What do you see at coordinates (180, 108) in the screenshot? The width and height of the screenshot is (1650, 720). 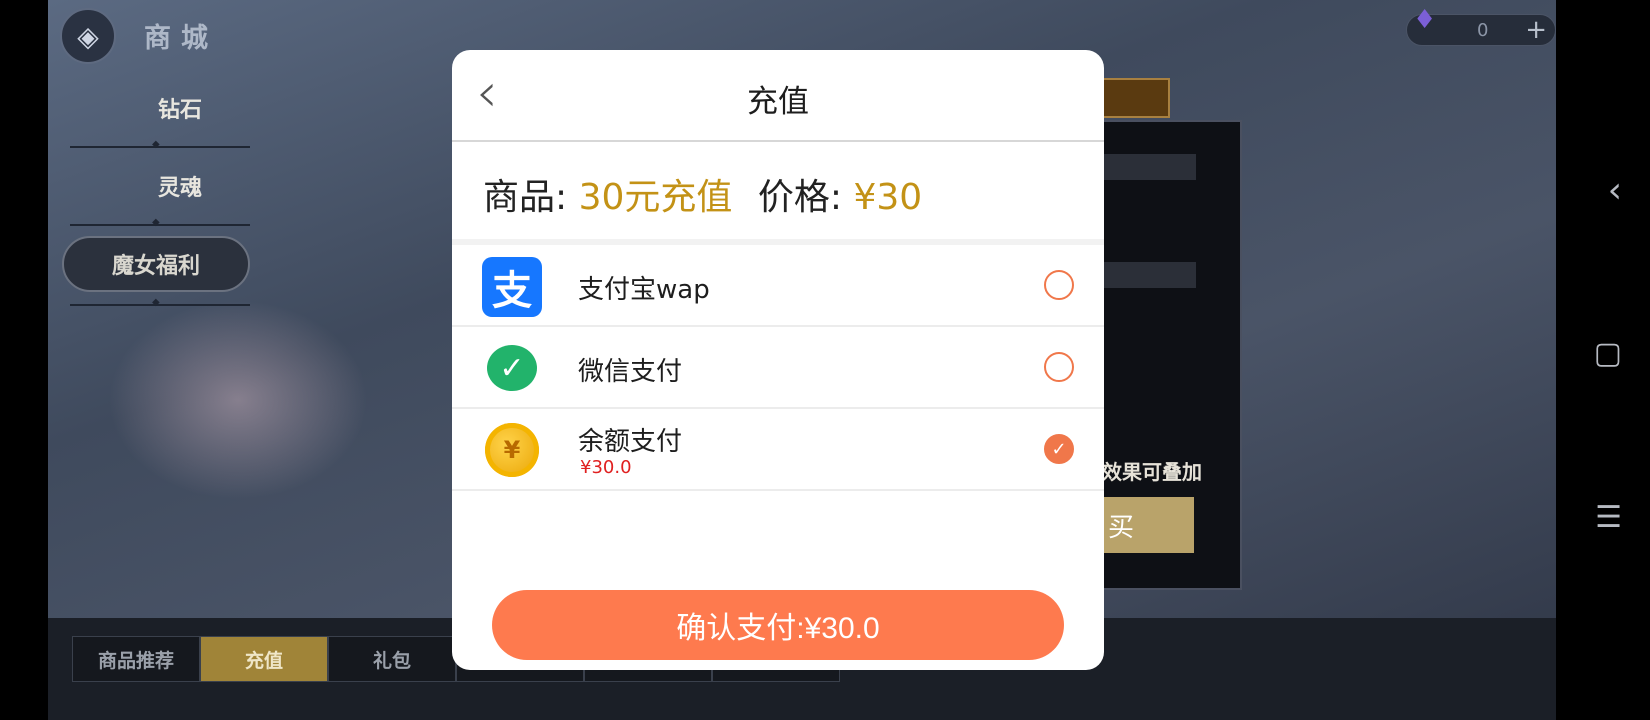 I see `category-diamond: 钻石` at bounding box center [180, 108].